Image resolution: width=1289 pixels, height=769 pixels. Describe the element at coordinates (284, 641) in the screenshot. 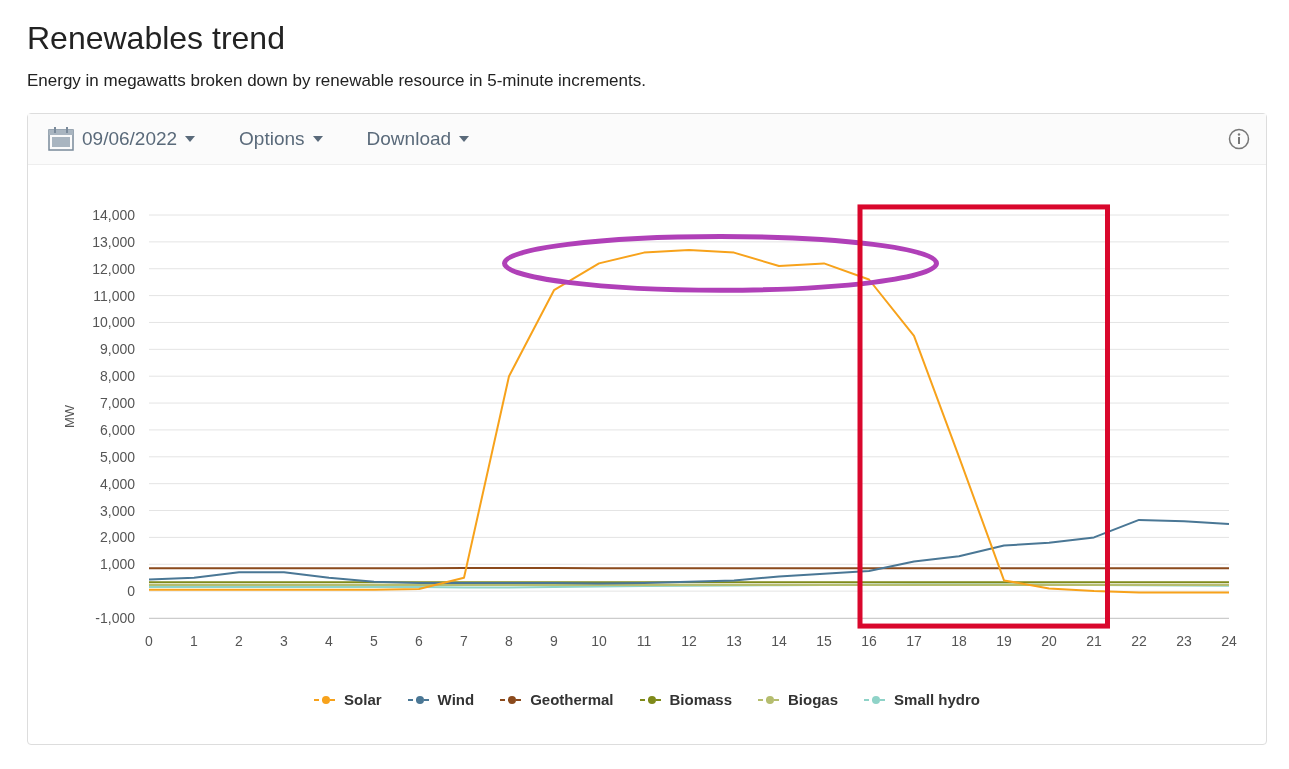

I see `x-tick-label: 3` at that location.